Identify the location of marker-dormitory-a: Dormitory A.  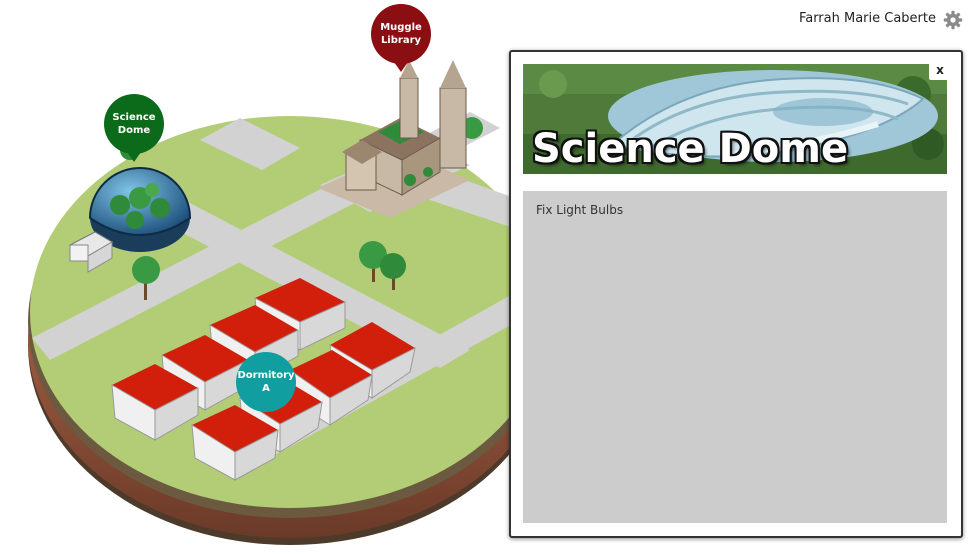
(266, 382).